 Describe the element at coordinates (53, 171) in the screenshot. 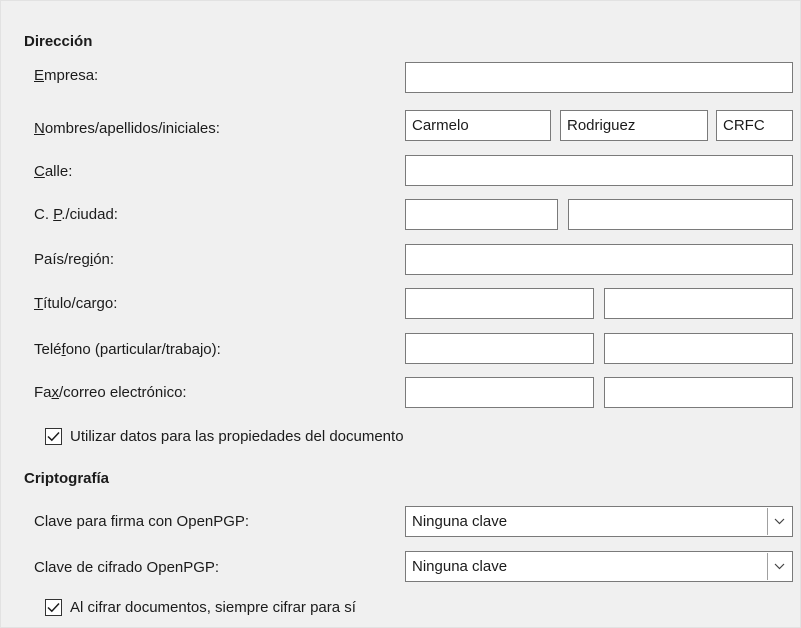

I see `street-label: Calle:` at that location.